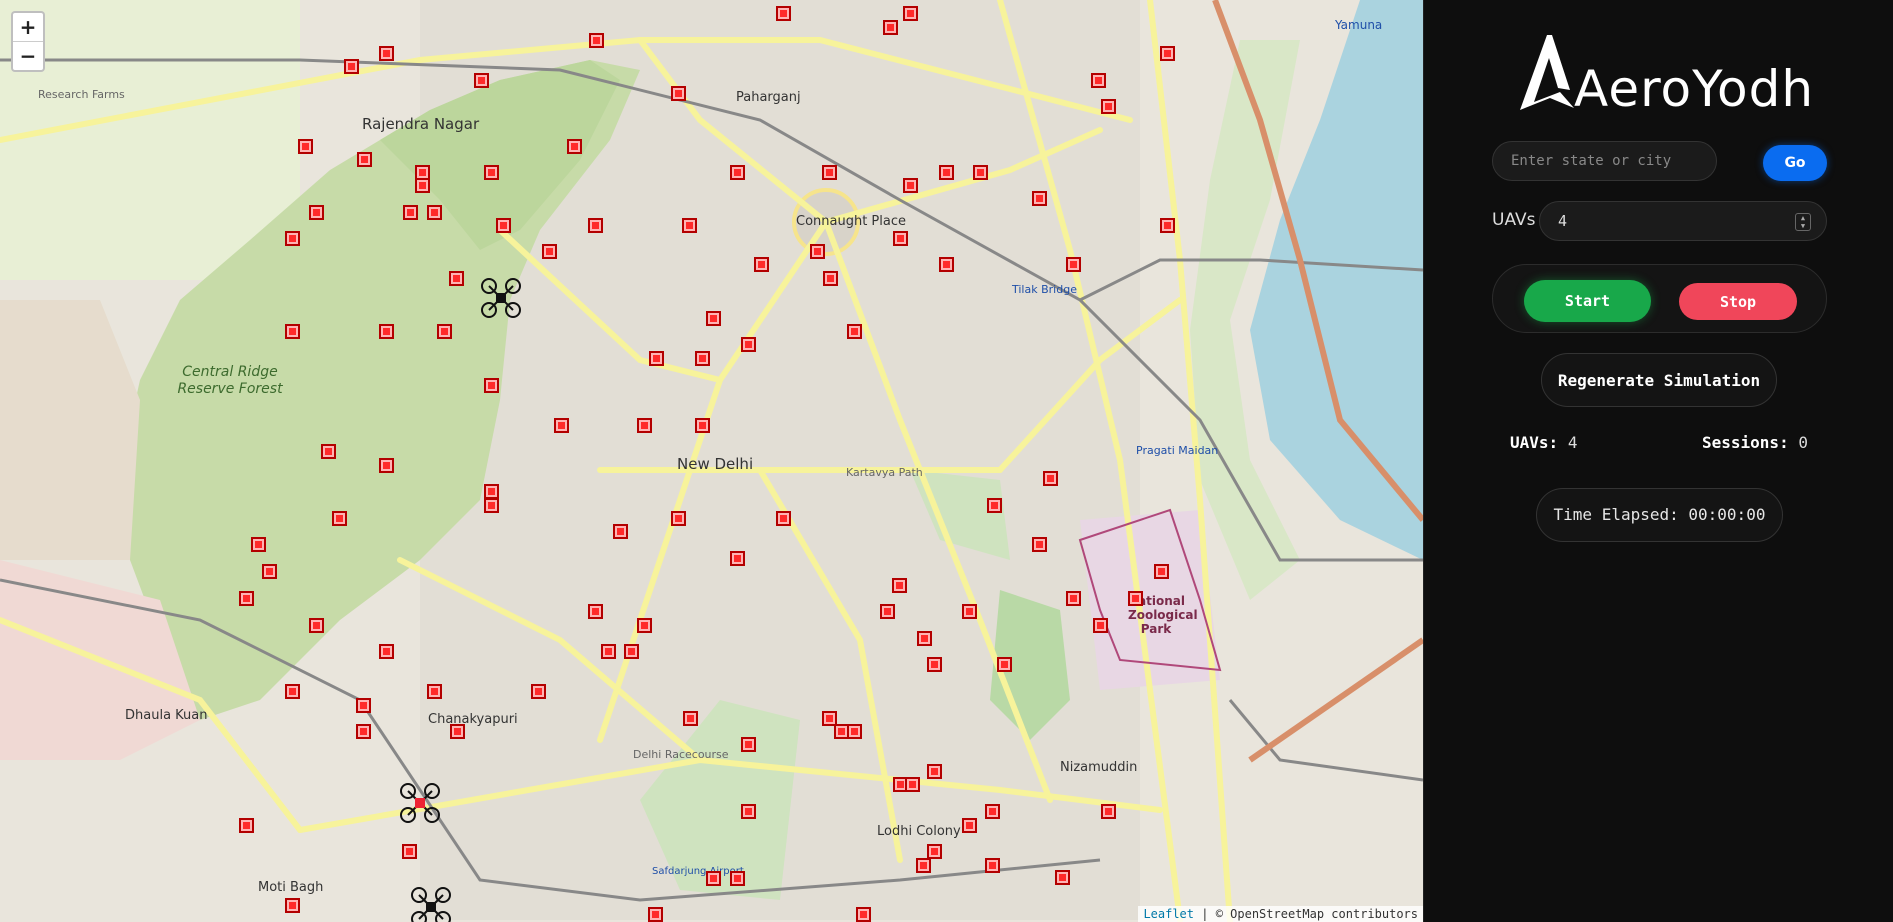 The image size is (1893, 922). What do you see at coordinates (1683, 221) in the screenshot?
I see `uav-count-input: 4 ▲ ▼` at bounding box center [1683, 221].